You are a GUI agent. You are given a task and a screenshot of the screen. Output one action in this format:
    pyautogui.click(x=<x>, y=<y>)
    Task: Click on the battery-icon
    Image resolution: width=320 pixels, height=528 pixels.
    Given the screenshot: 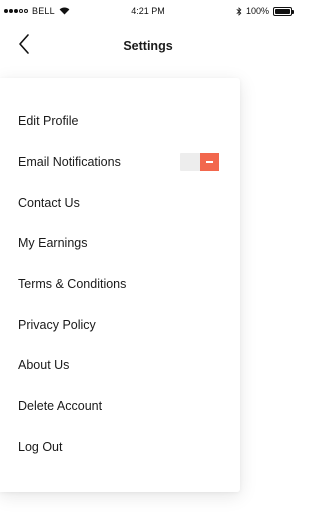 What is the action you would take?
    pyautogui.click(x=283, y=11)
    